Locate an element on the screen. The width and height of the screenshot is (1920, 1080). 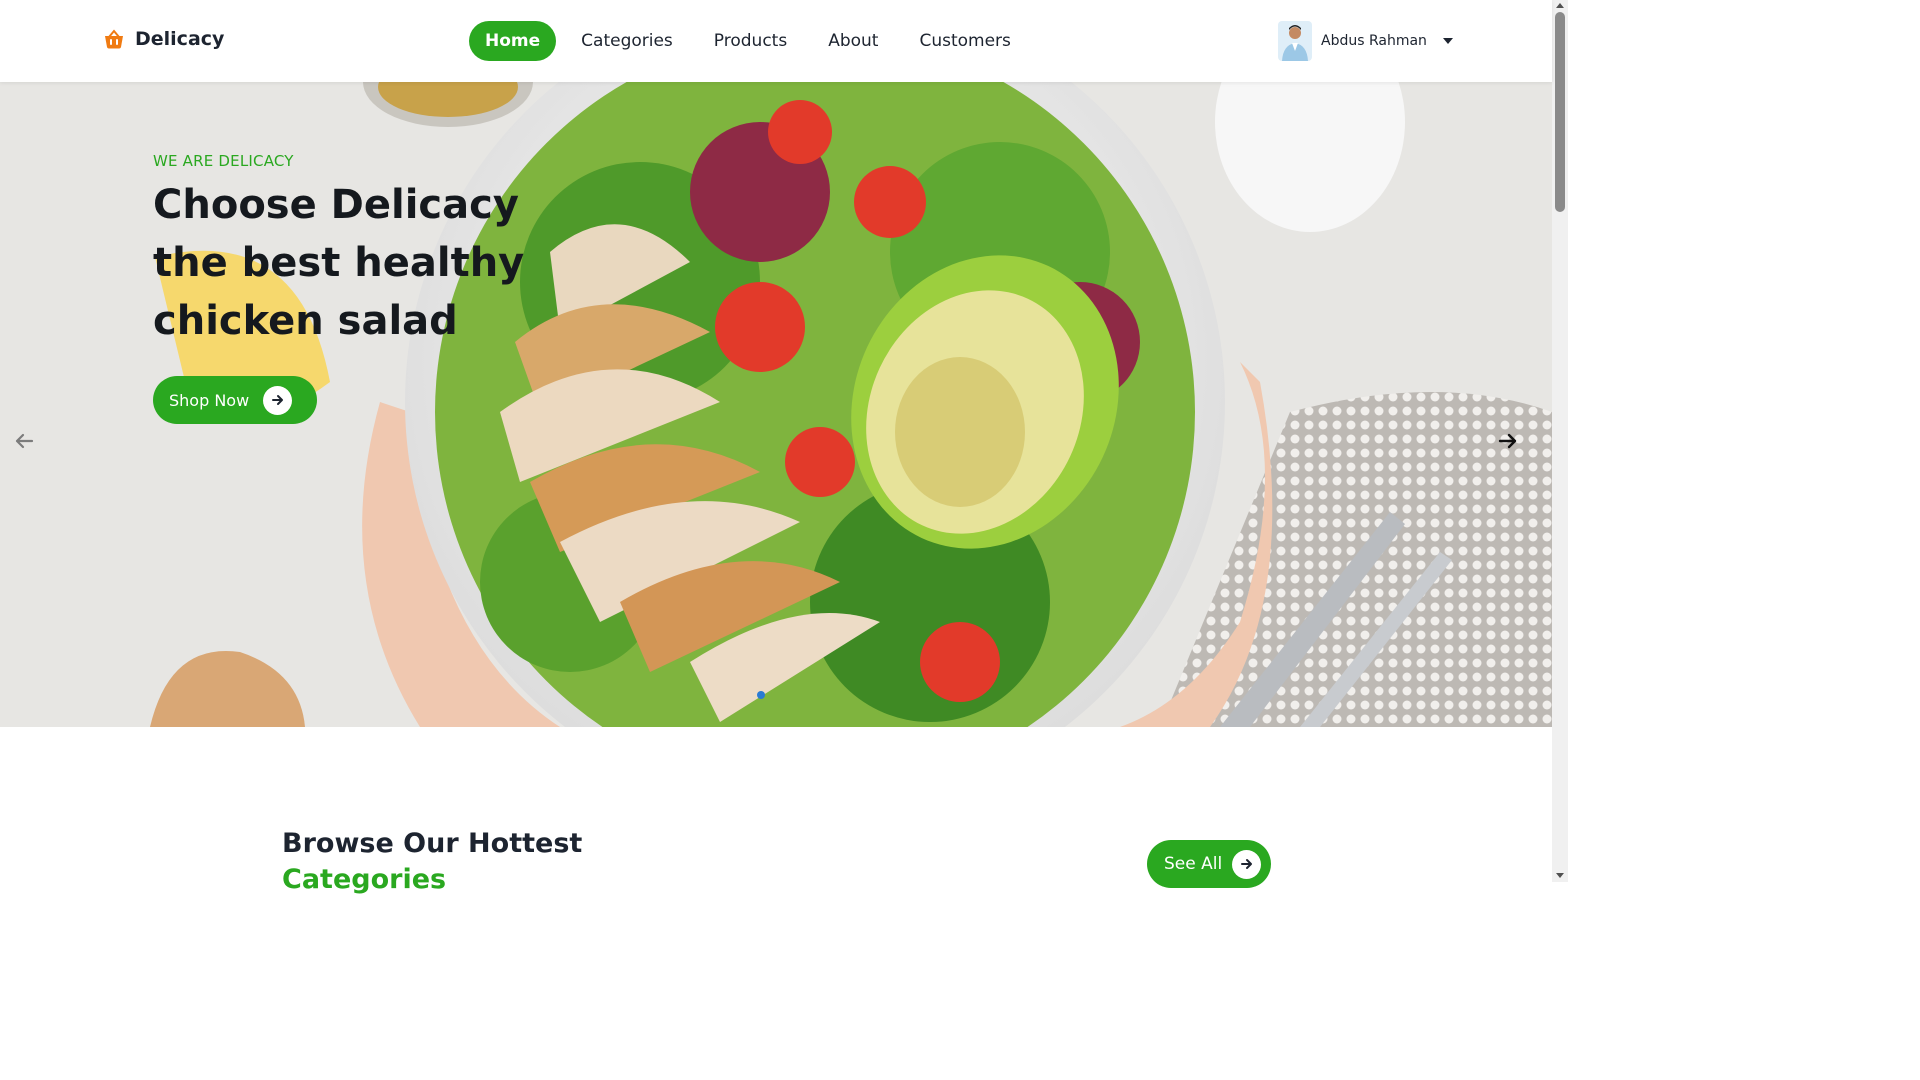
avatar is located at coordinates (1295, 41).